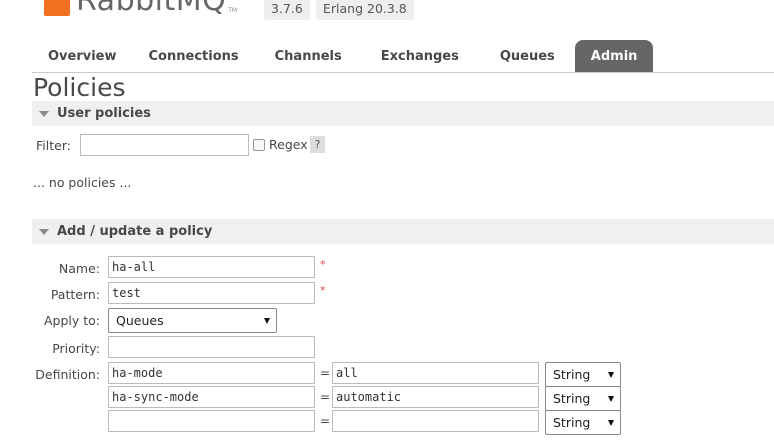  I want to click on regex-checkbox, so click(259, 145).